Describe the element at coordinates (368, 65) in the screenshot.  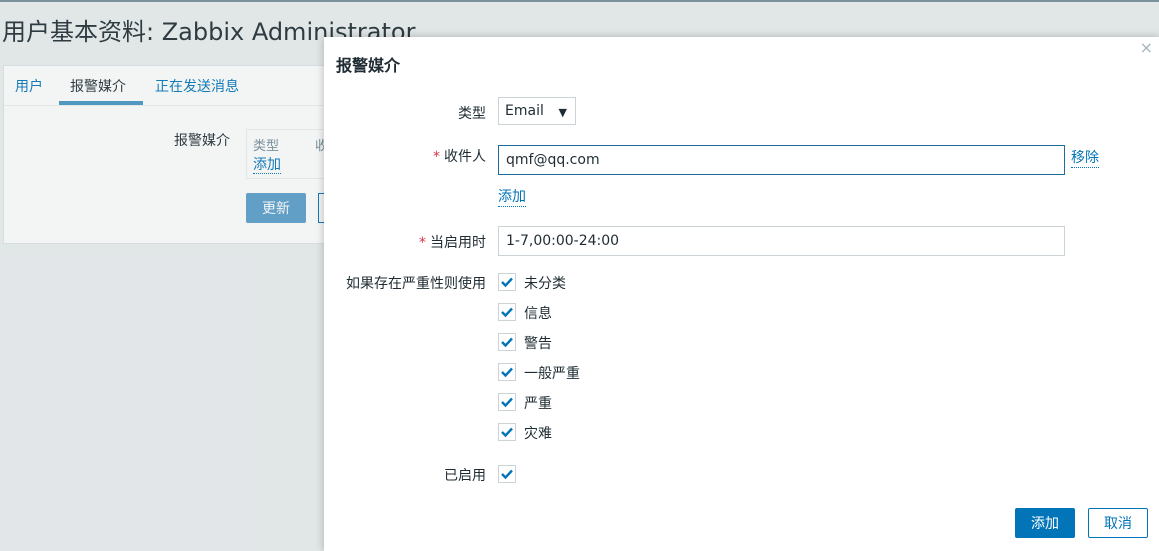
I see `dialog-title: 报警媒介` at that location.